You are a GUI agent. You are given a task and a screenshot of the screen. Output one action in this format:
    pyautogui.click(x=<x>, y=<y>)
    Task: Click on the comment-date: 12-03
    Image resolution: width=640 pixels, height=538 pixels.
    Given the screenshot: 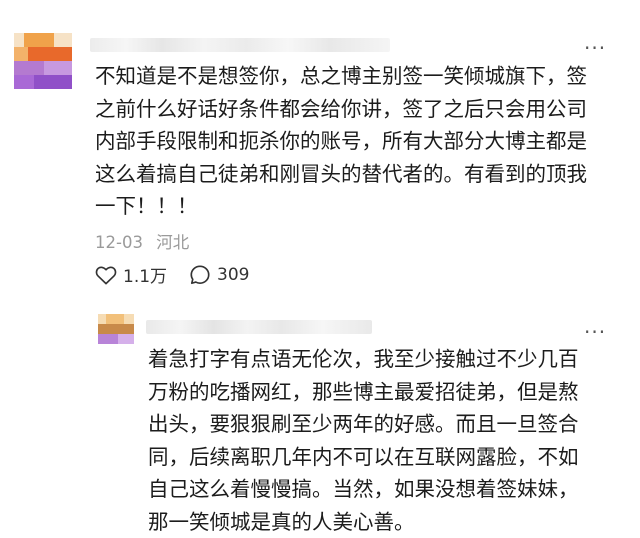 What is the action you would take?
    pyautogui.click(x=119, y=242)
    